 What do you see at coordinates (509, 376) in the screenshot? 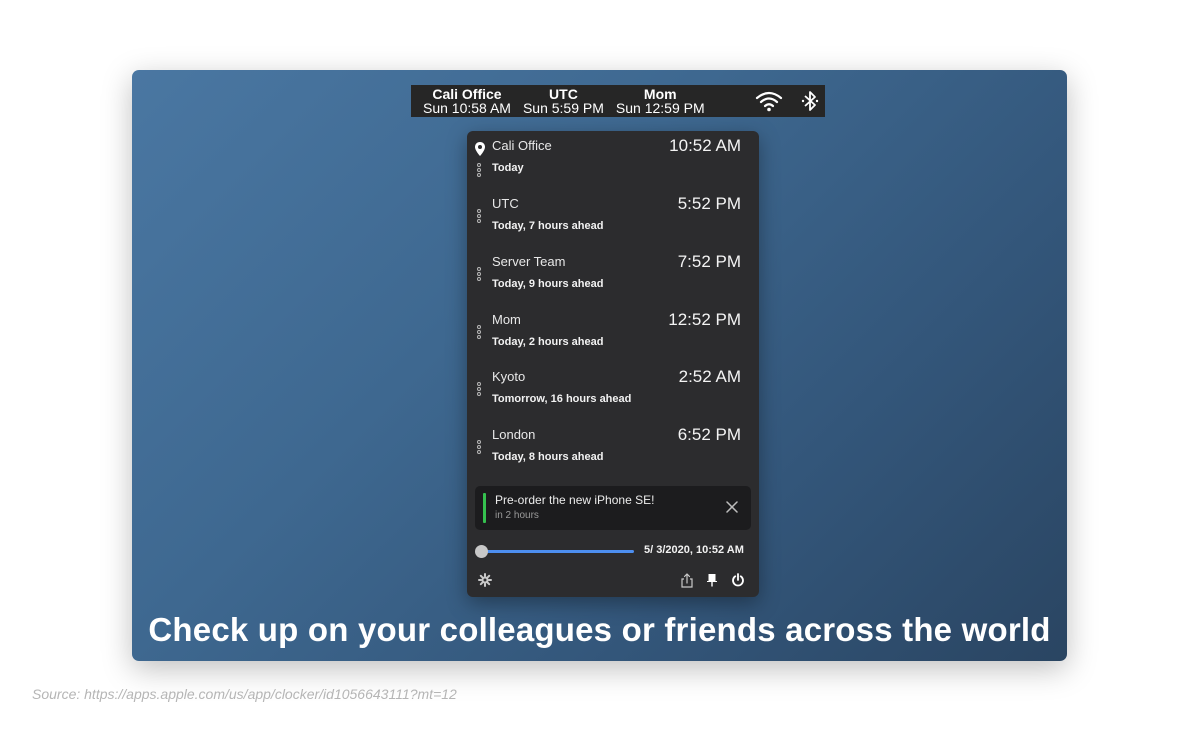
I see `timezone-name: Kyoto` at bounding box center [509, 376].